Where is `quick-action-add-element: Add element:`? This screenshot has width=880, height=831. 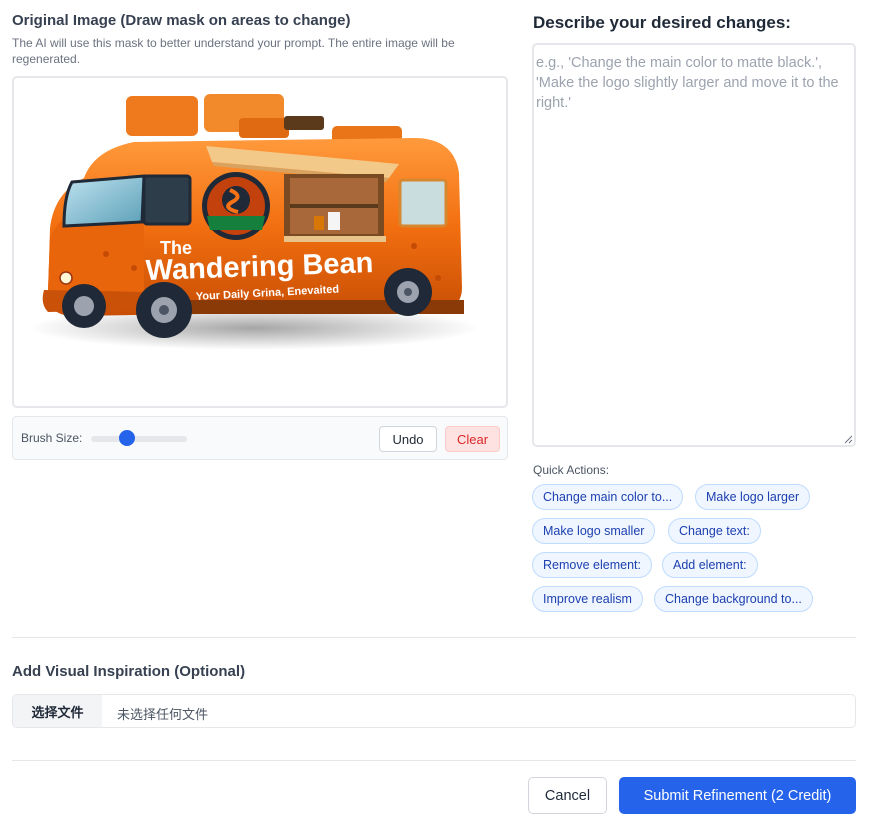
quick-action-add-element: Add element: is located at coordinates (710, 565).